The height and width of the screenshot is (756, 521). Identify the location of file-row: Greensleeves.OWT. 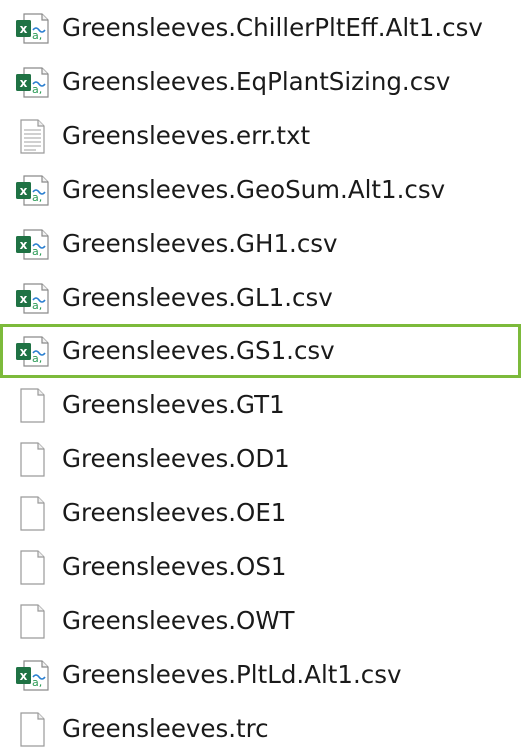
(260, 621).